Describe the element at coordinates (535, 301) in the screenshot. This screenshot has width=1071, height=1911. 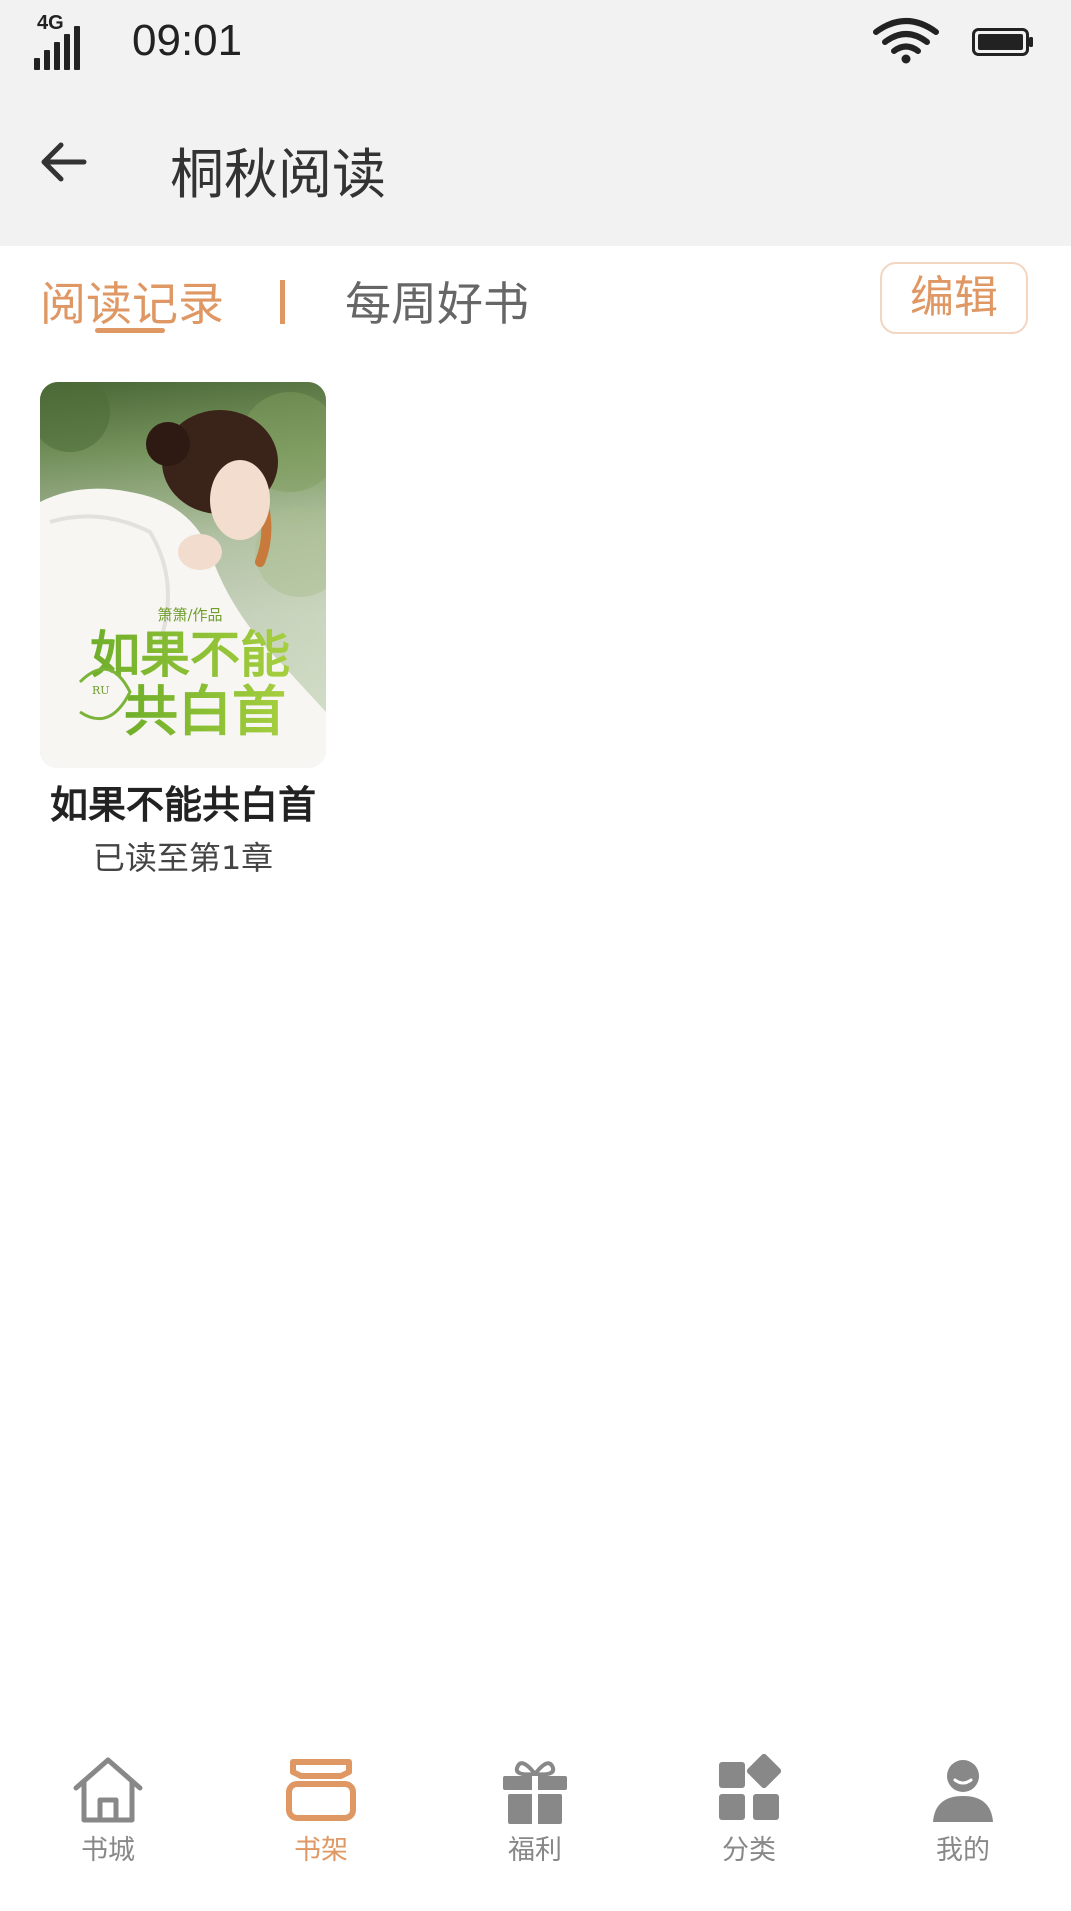
I see `tab-row: 阅读记录 每周好书 编辑` at that location.